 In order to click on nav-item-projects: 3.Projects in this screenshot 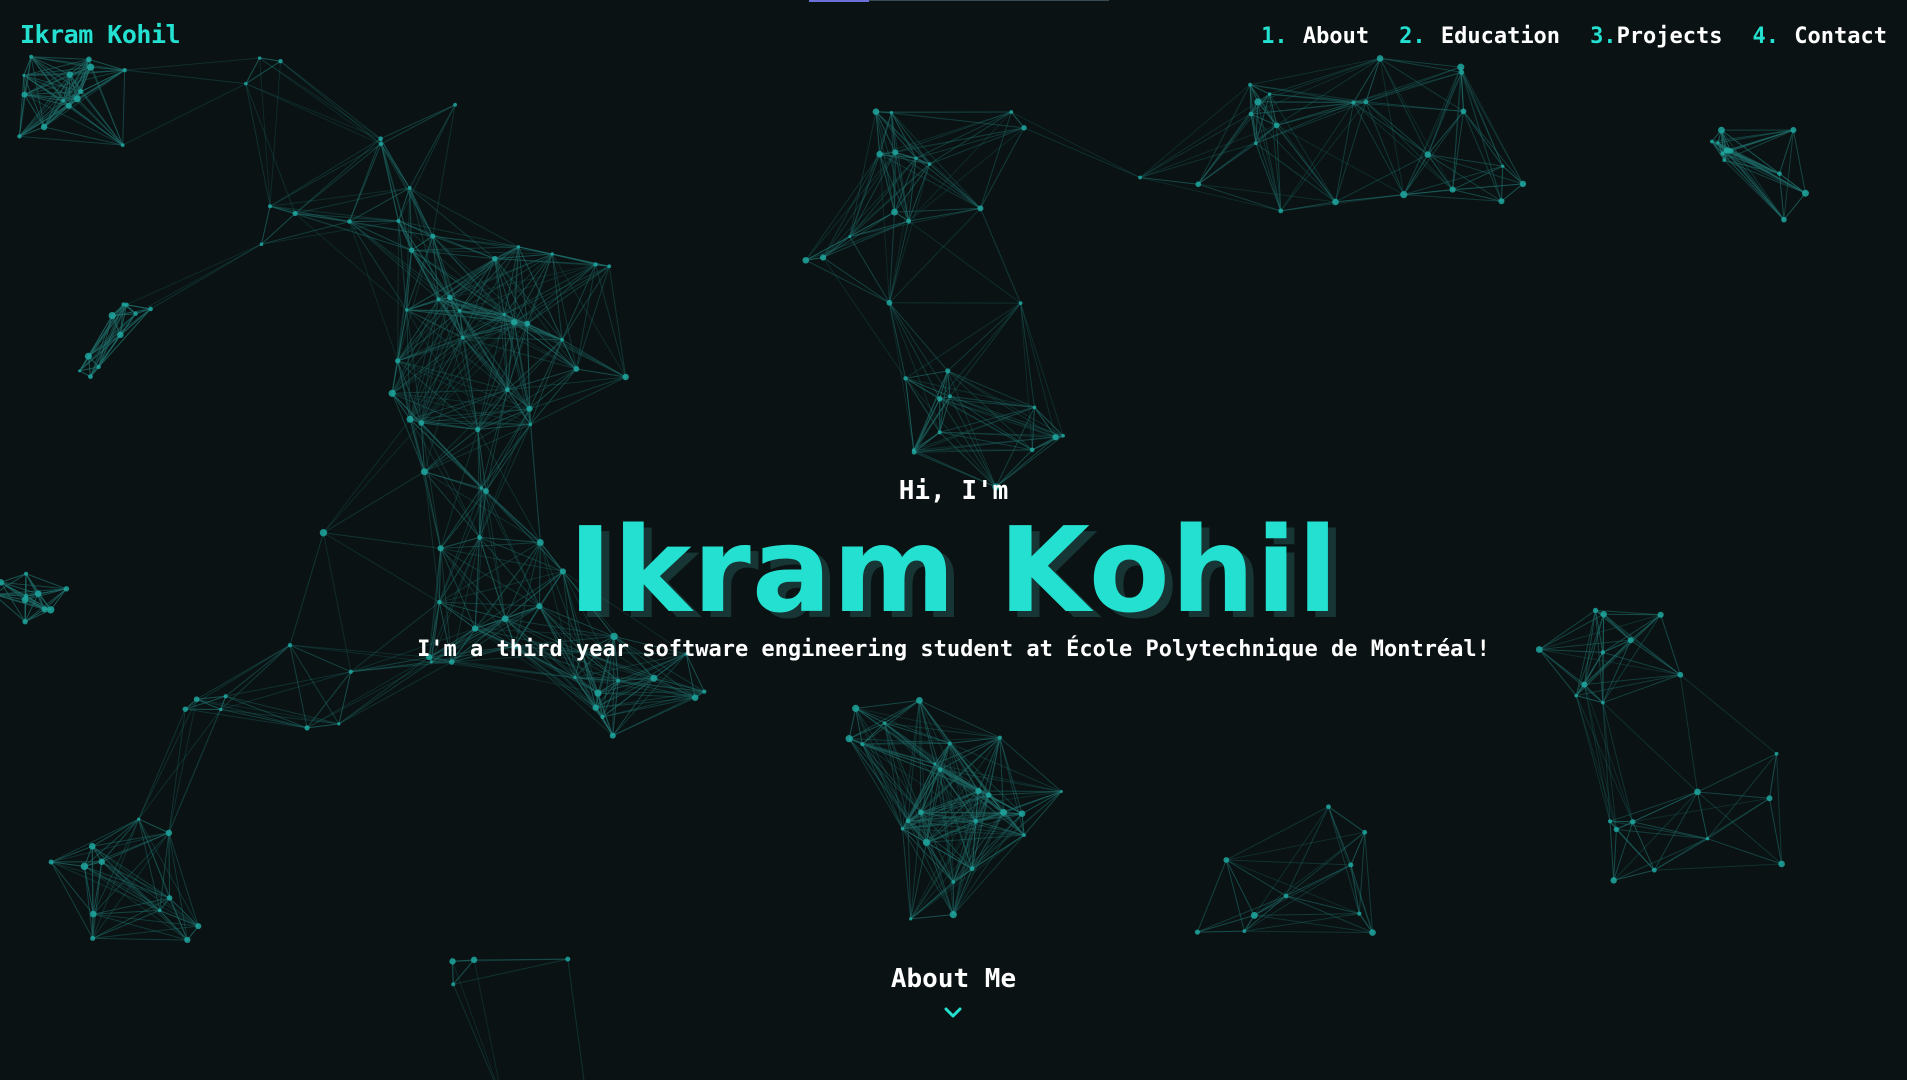, I will do `click(1656, 36)`.